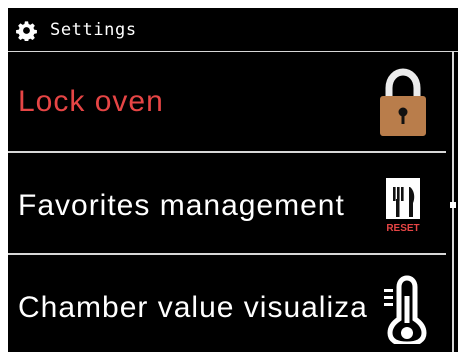 The height and width of the screenshot is (352, 466). I want to click on scrollbar, so click(453, 202).